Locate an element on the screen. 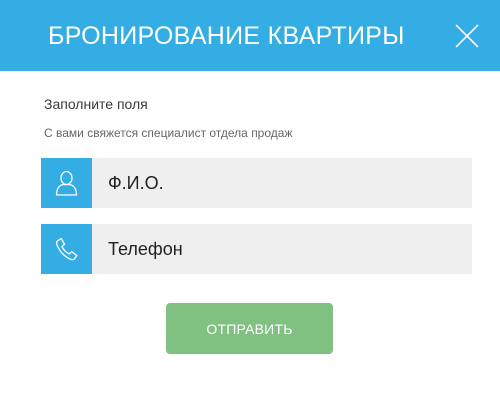 This screenshot has width=500, height=402. name-input is located at coordinates (282, 183).